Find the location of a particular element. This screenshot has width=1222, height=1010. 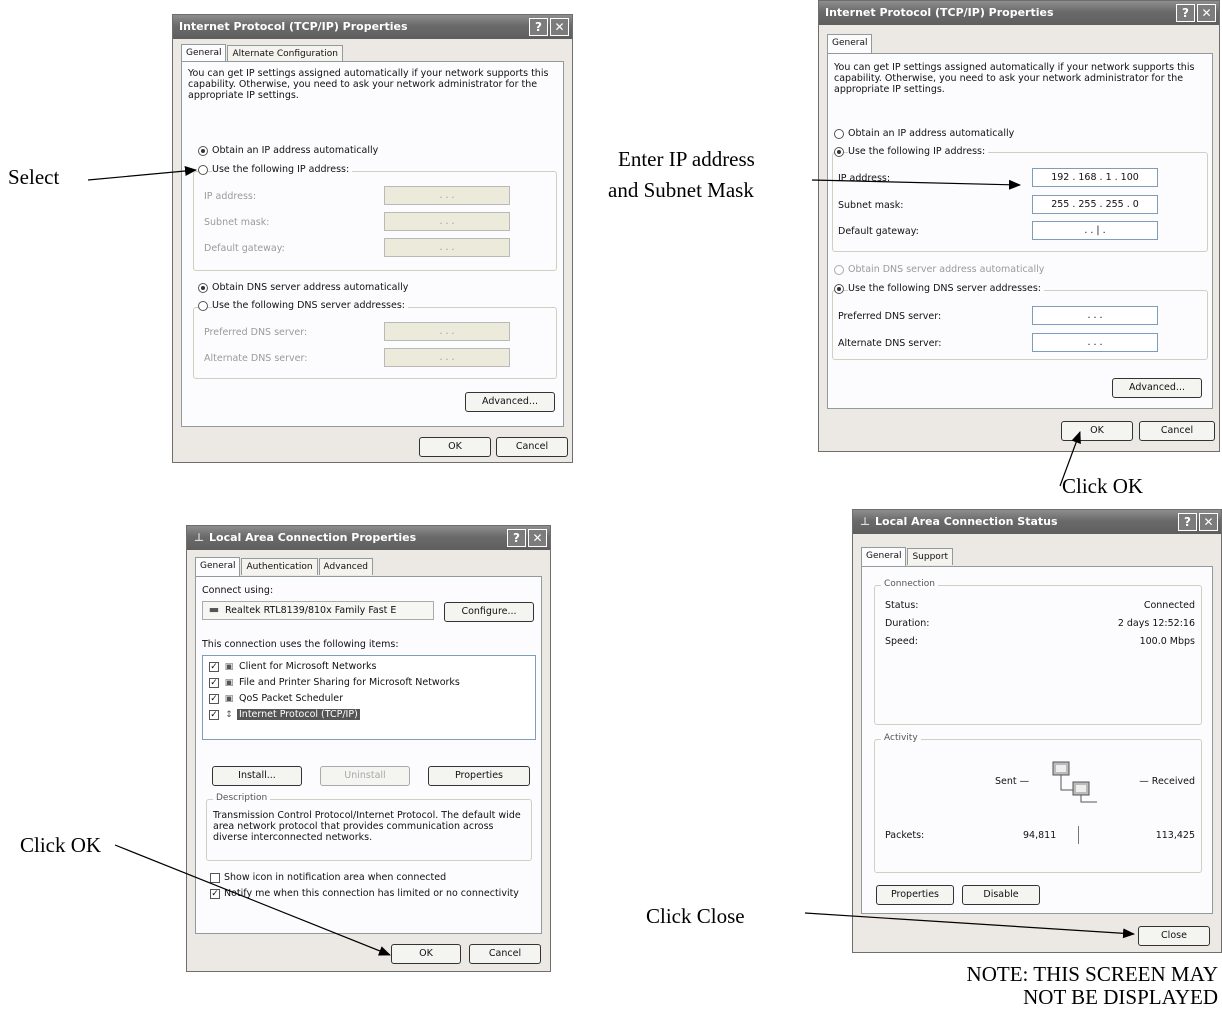

enter-ip-callout-line2: and Subnet Mask is located at coordinates (681, 190).